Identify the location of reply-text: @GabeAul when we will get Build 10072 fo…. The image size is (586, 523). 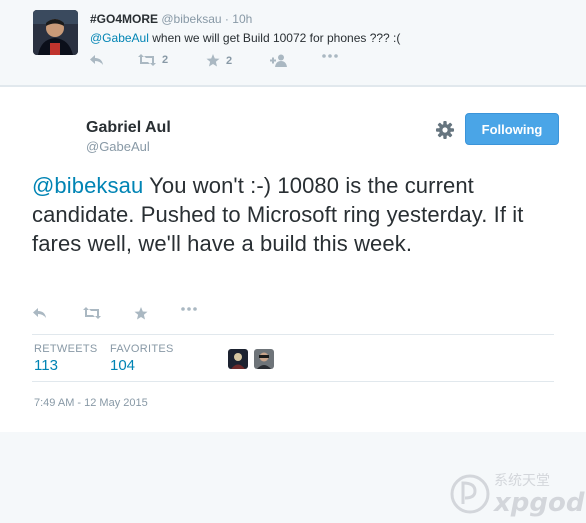
(245, 38).